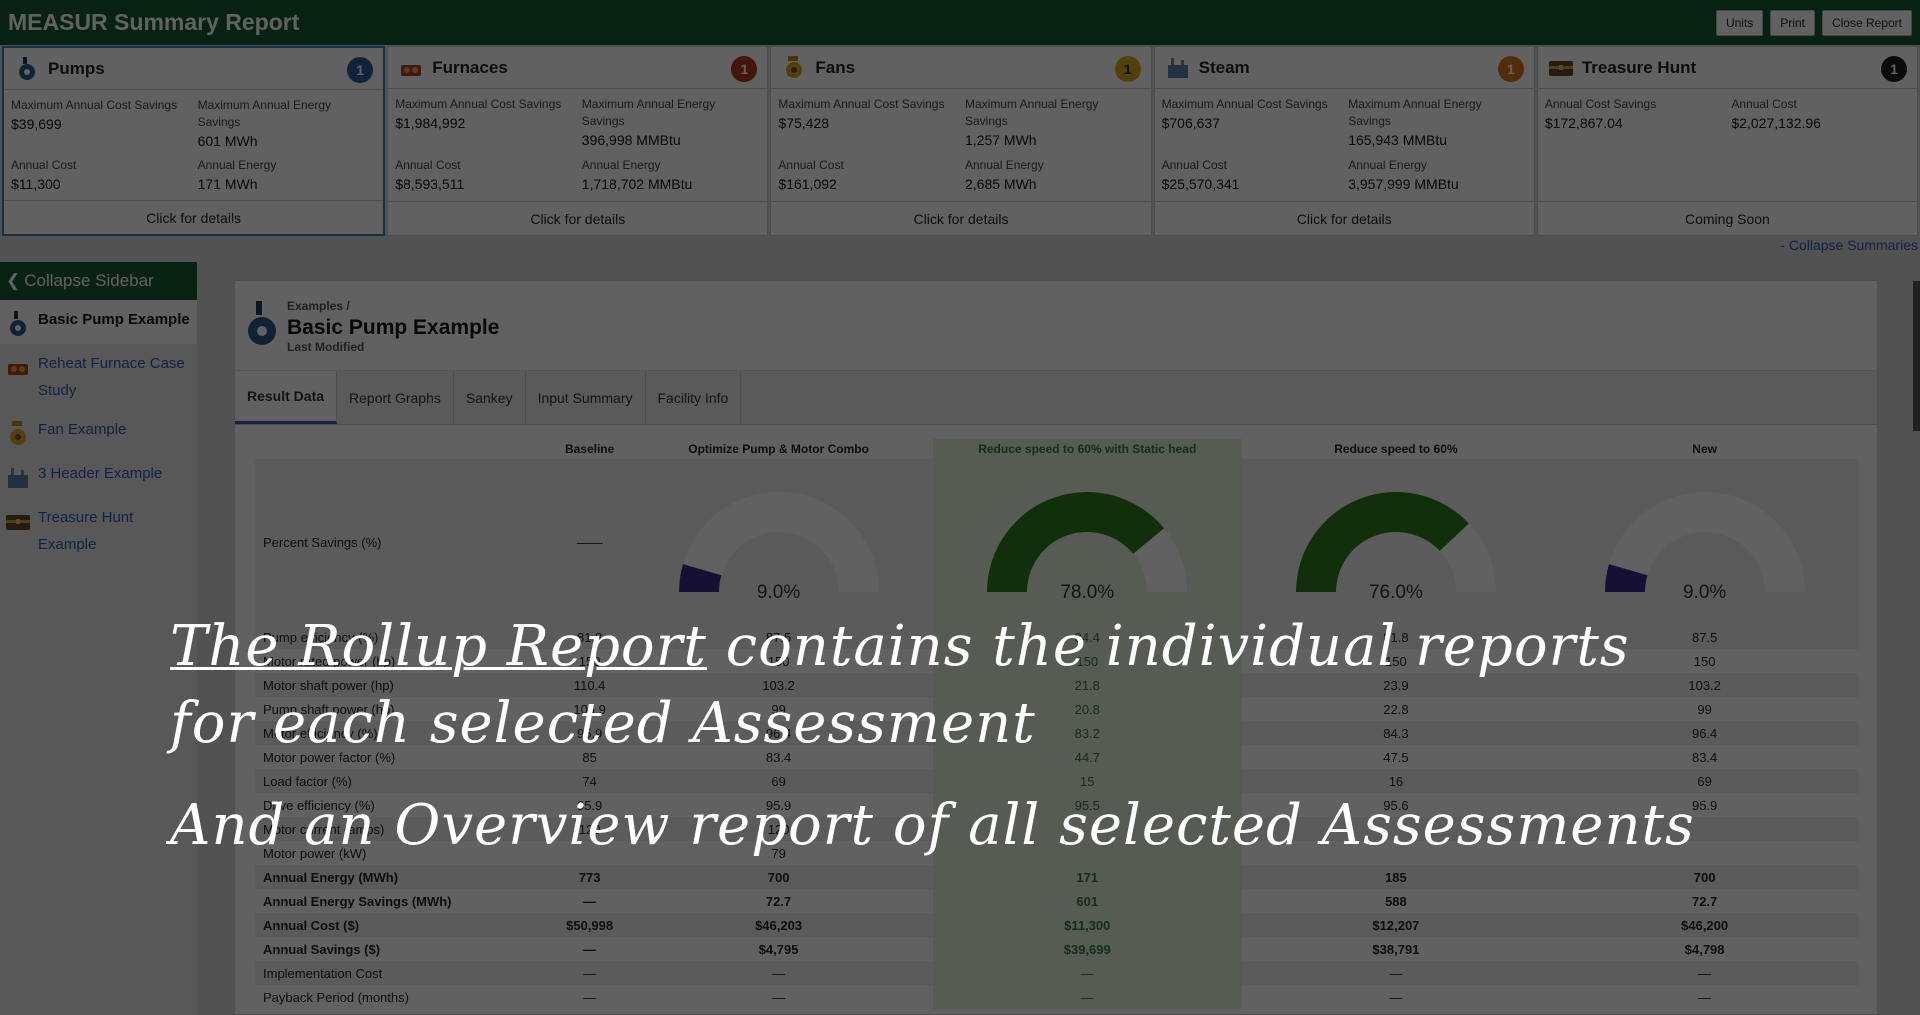 The height and width of the screenshot is (1015, 1920). What do you see at coordinates (1396, 925) in the screenshot?
I see `table-cell: $12,207` at bounding box center [1396, 925].